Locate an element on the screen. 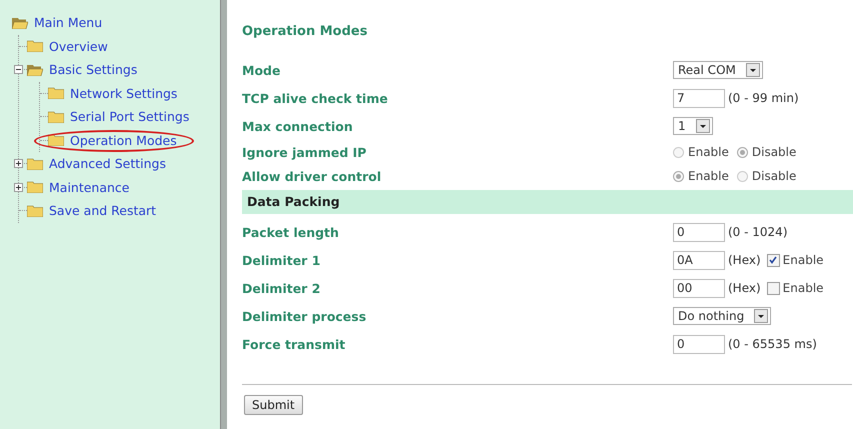 The width and height of the screenshot is (853, 429). tree-item: Advanced Settings is located at coordinates (107, 164).